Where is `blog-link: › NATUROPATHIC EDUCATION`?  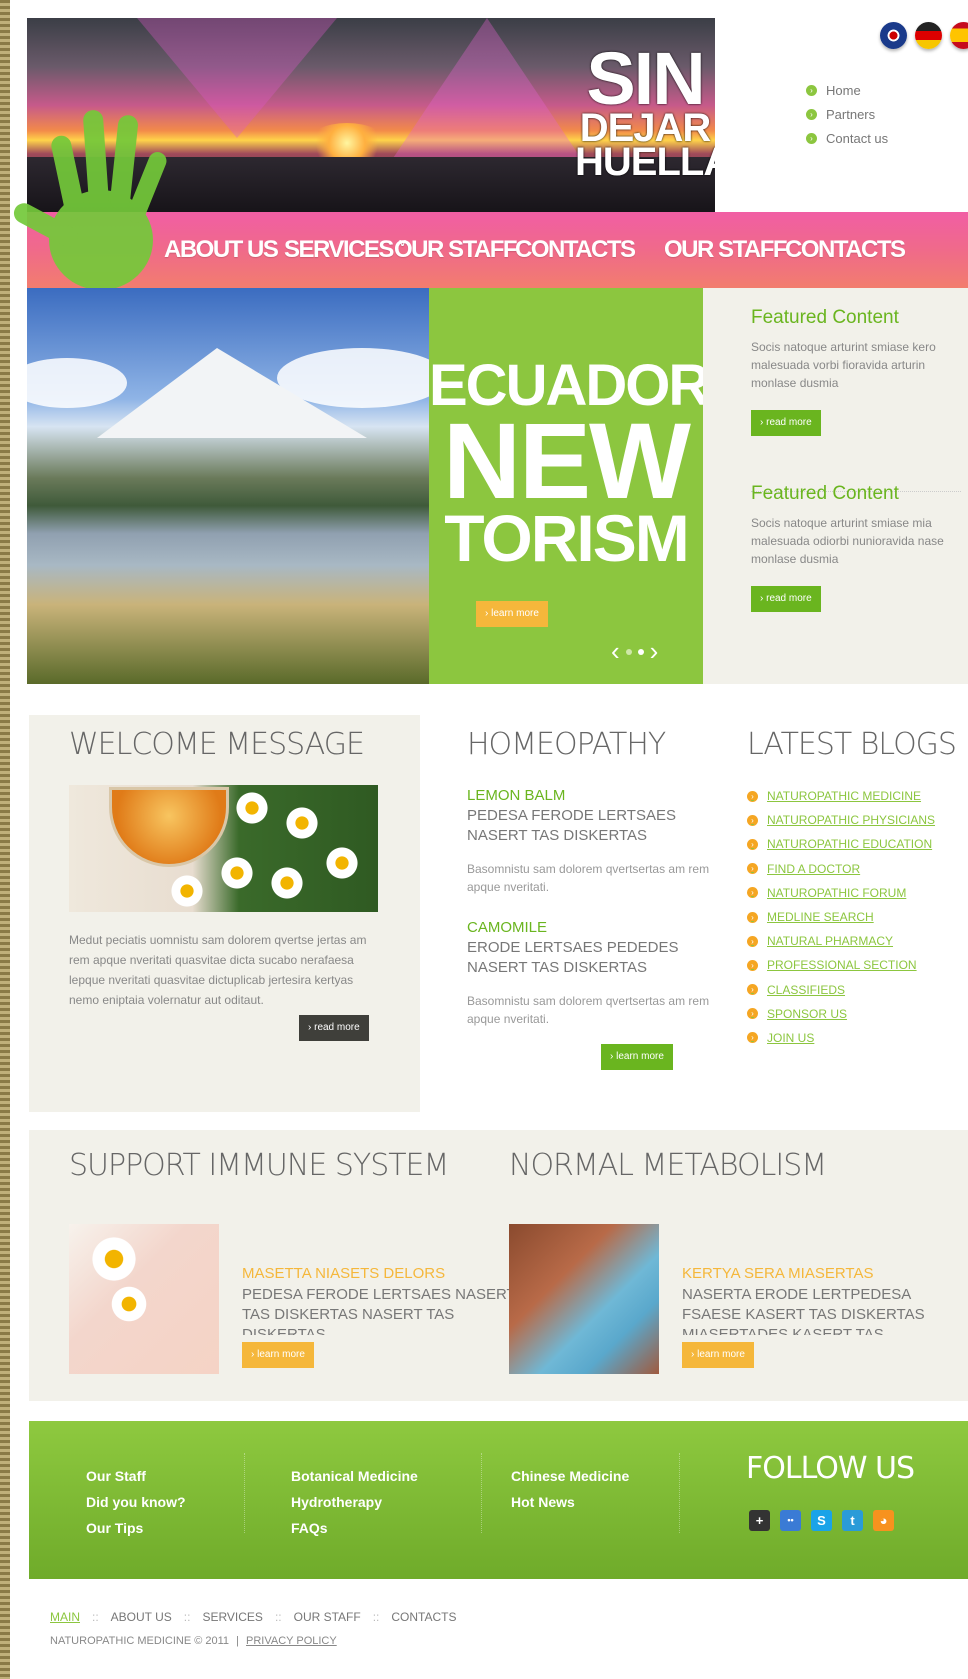
blog-link: › NATUROPATHIC EDUCATION is located at coordinates (857, 844).